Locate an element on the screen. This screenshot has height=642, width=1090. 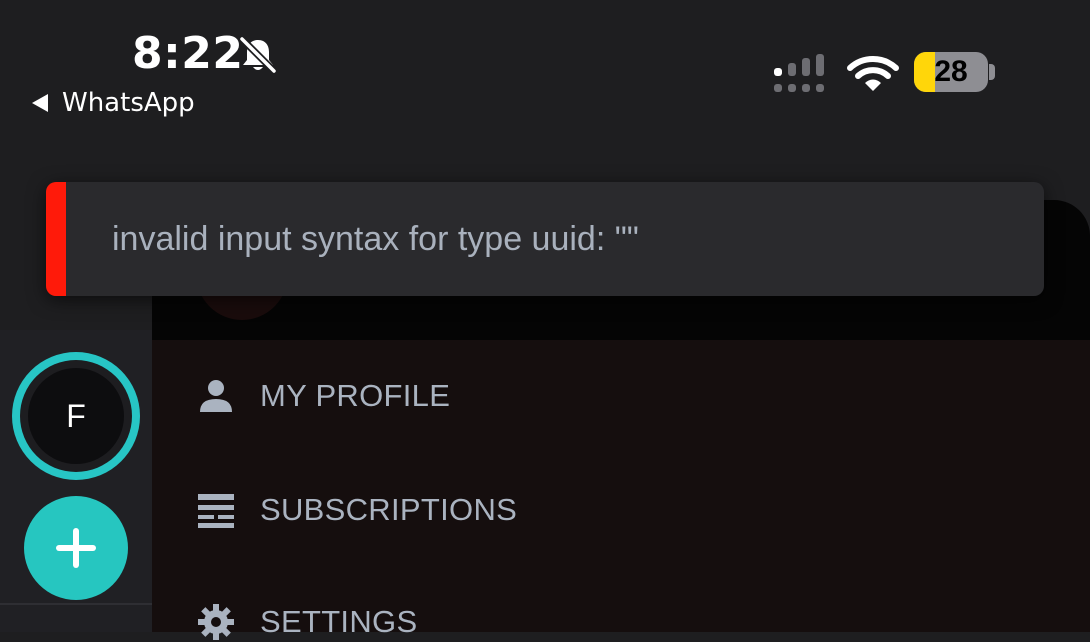
bell-muted-icon is located at coordinates (258, 55).